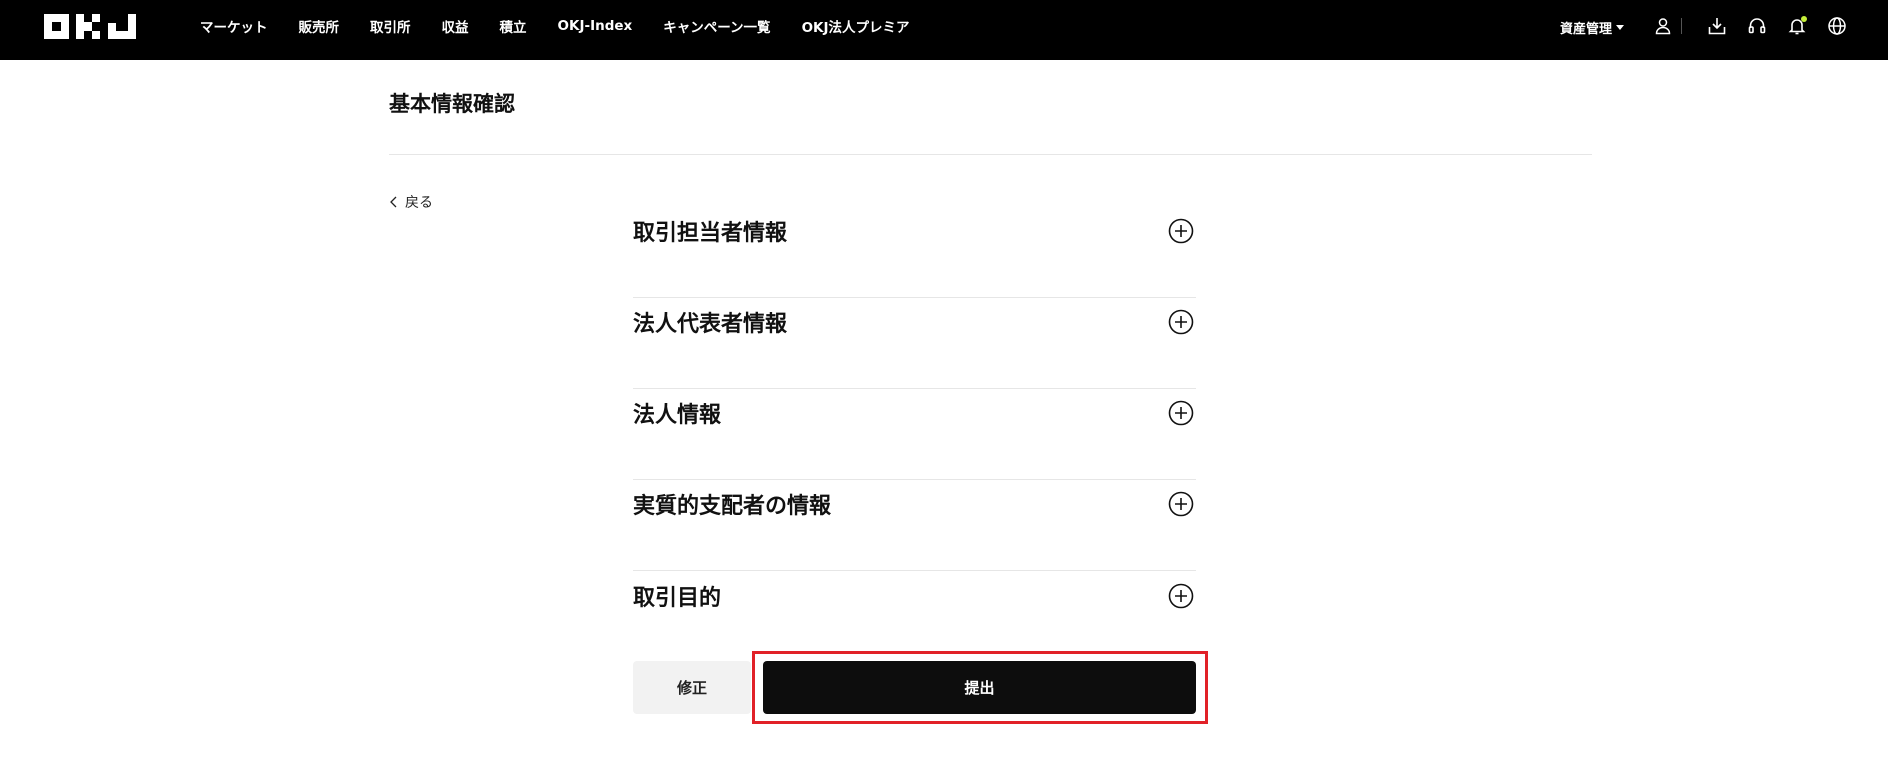 The width and height of the screenshot is (1888, 778). What do you see at coordinates (914, 525) in the screenshot?
I see `section-beneficial-owner: 実質的支配者の情報` at bounding box center [914, 525].